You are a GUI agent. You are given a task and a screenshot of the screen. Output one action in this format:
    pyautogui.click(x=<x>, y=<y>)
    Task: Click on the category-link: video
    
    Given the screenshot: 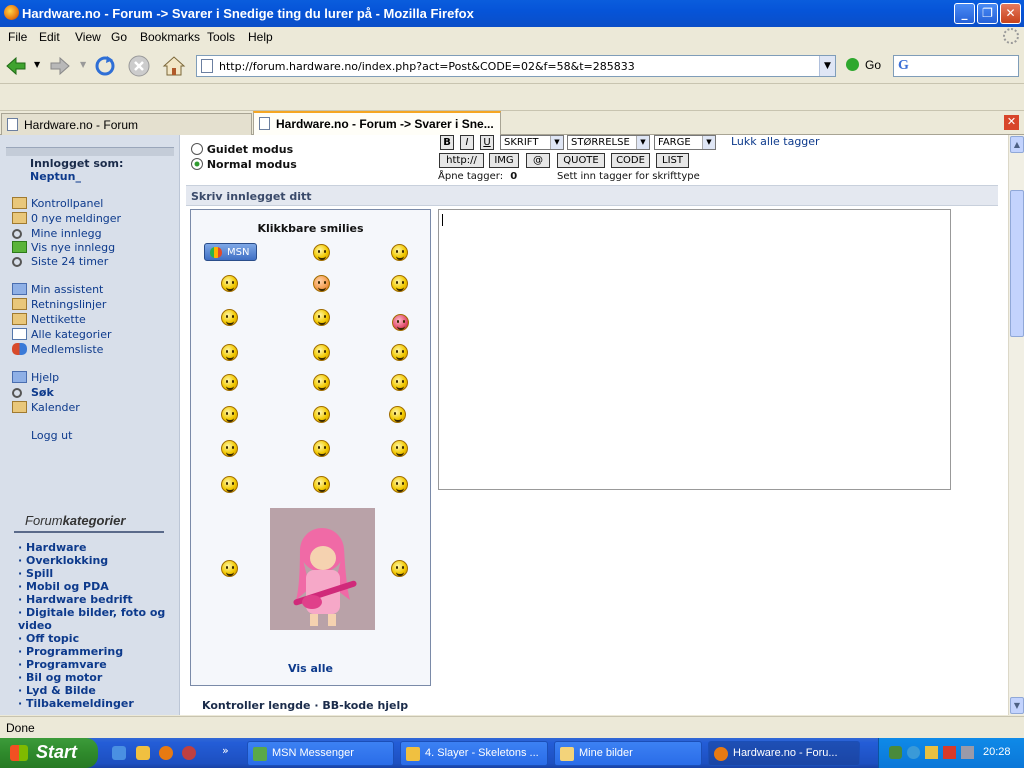 What is the action you would take?
    pyautogui.click(x=35, y=625)
    